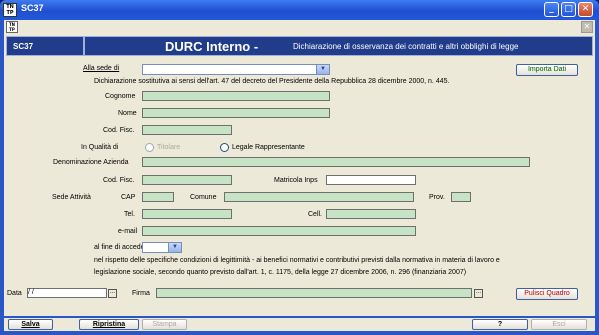 This screenshot has height=335, width=599. I want to click on titolare-label: Titolare, so click(169, 147).